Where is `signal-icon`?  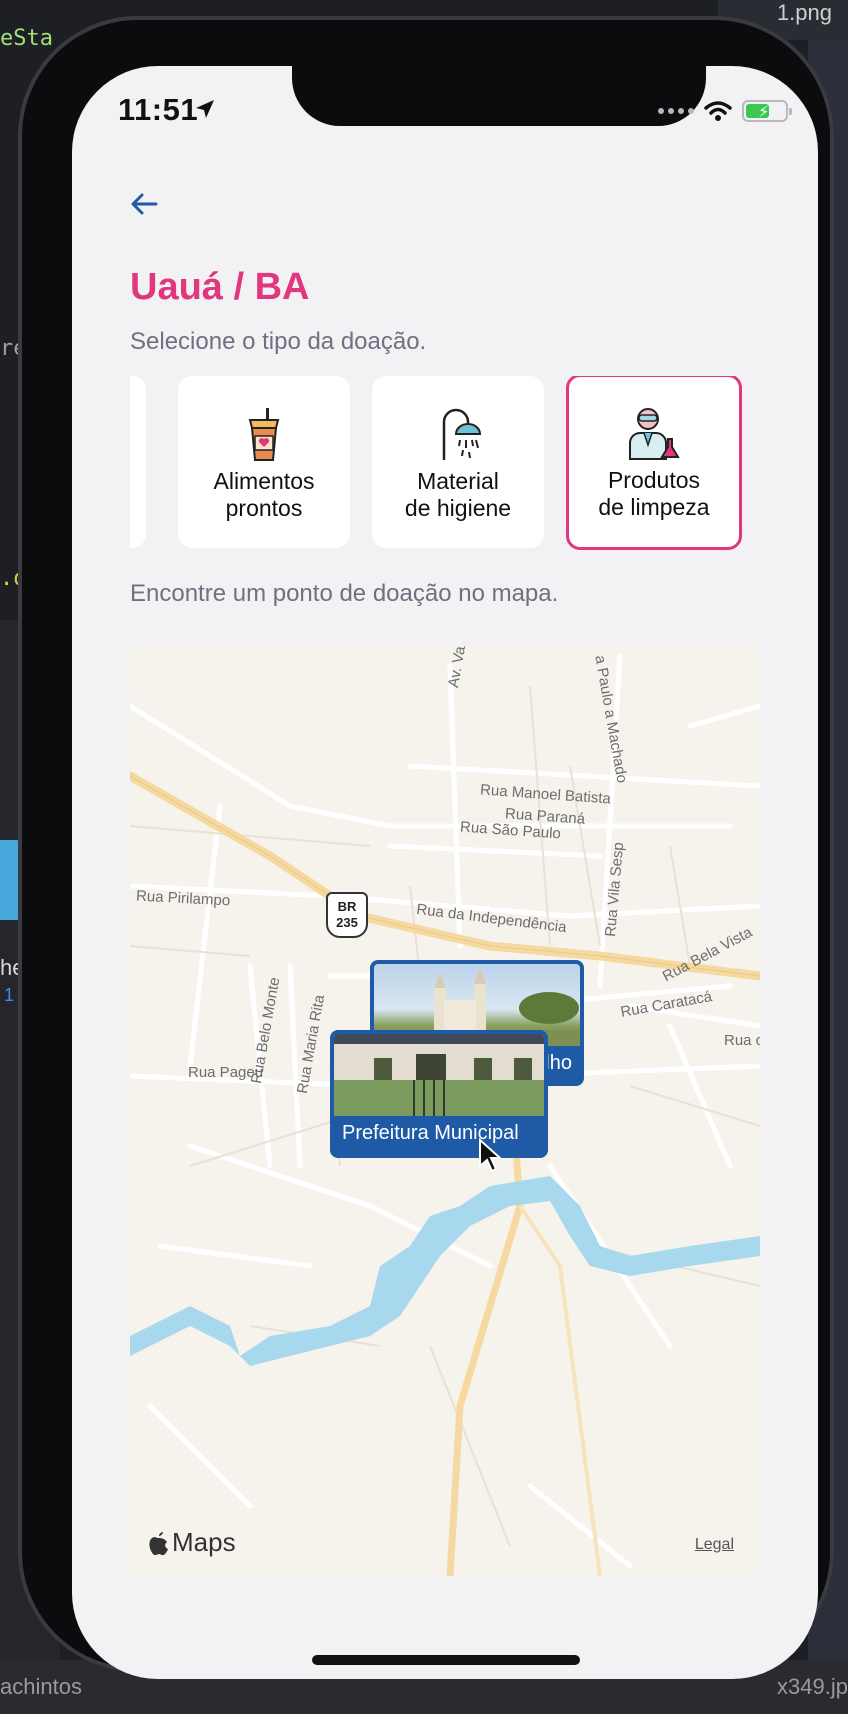 signal-icon is located at coordinates (676, 111).